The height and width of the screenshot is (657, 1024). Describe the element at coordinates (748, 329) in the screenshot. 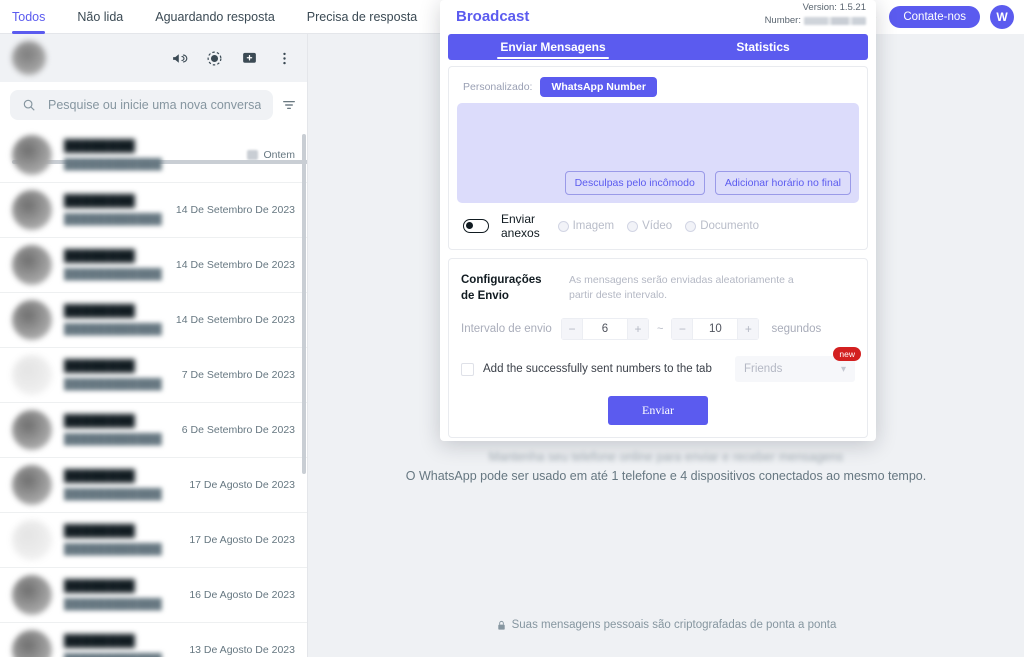

I see `interval-max-increment: +` at that location.